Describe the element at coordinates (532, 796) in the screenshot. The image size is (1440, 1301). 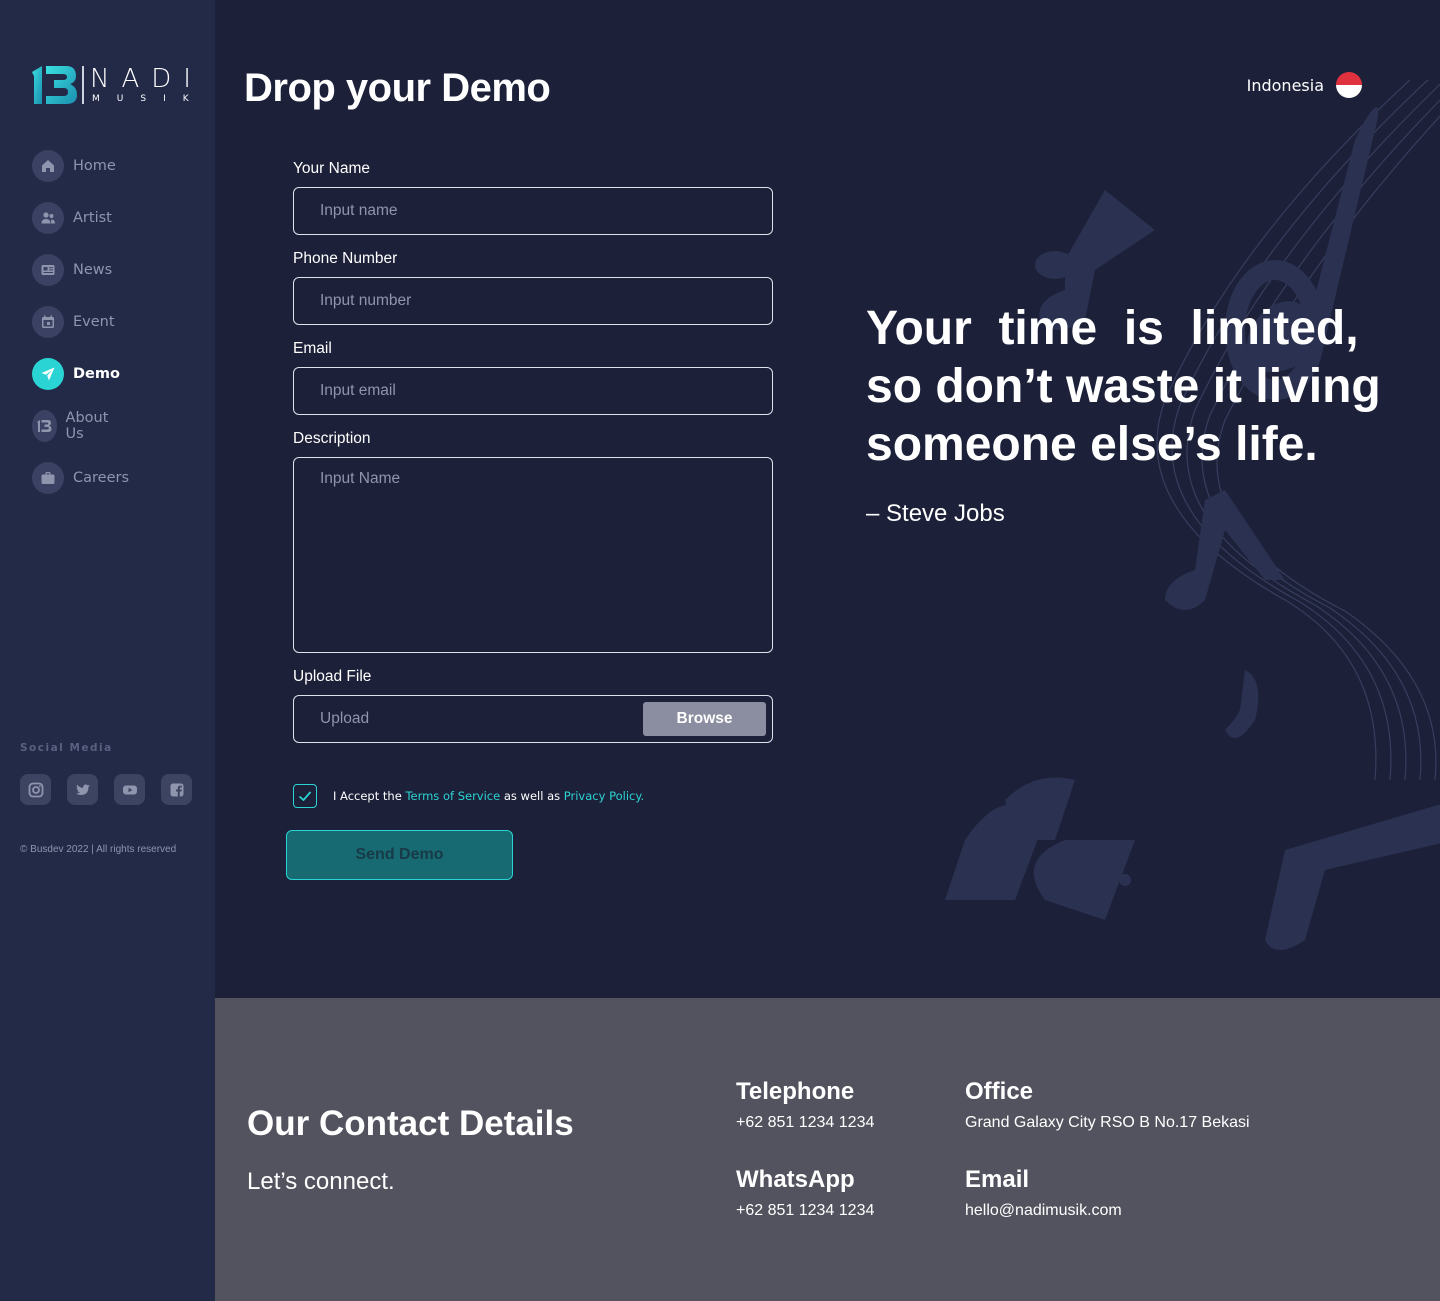
I see `accept-middle: as well as` at that location.